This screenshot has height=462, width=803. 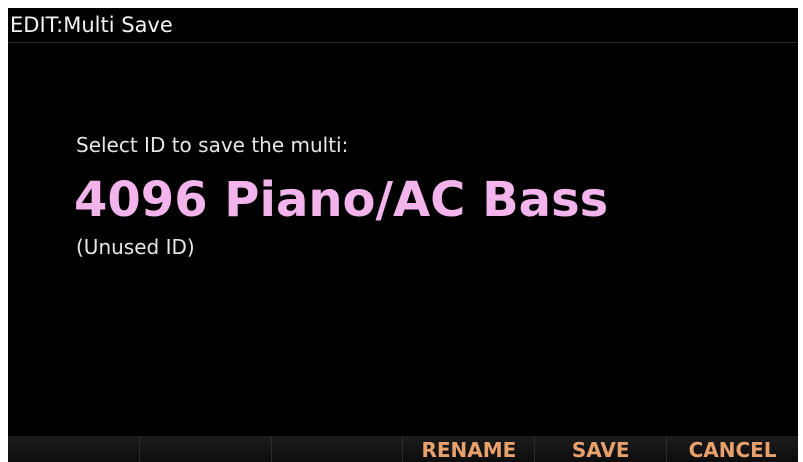 I want to click on title-bar: EDIT:Multi Save, so click(x=403, y=25).